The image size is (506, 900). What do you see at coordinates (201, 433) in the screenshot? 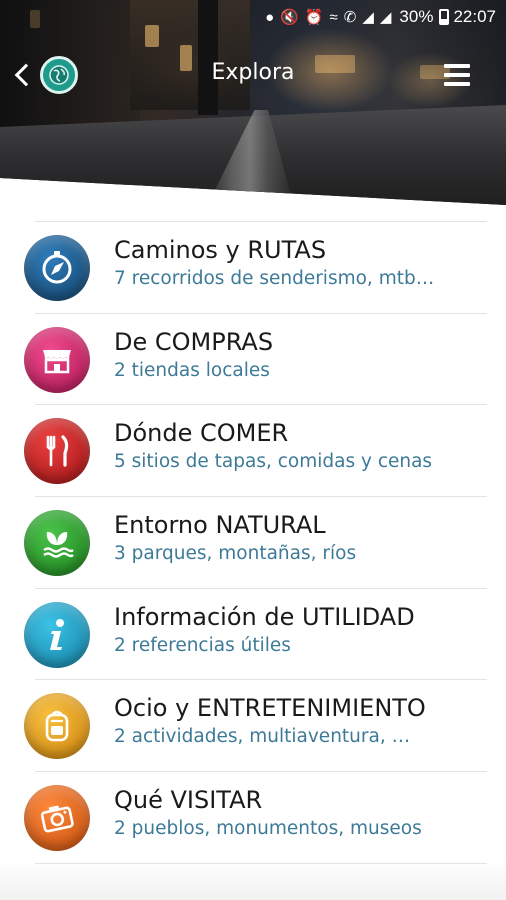
I see `item-title: Dónde COMER` at bounding box center [201, 433].